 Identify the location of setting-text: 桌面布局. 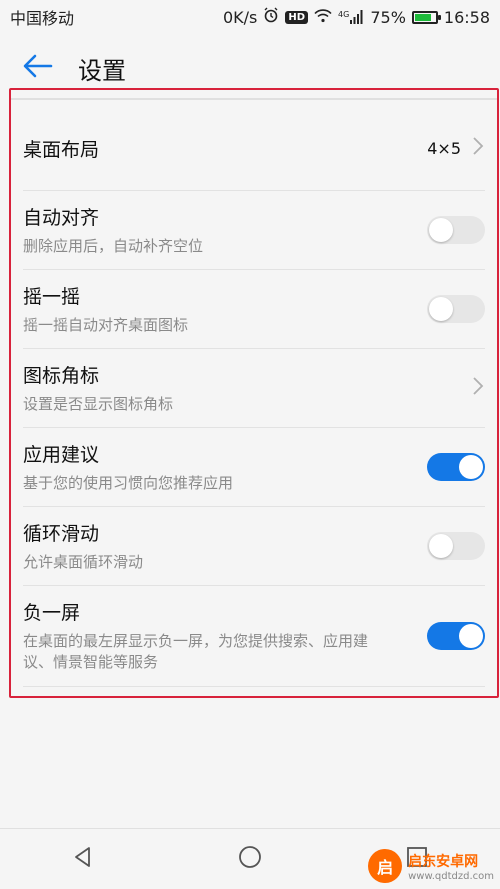
(61, 148).